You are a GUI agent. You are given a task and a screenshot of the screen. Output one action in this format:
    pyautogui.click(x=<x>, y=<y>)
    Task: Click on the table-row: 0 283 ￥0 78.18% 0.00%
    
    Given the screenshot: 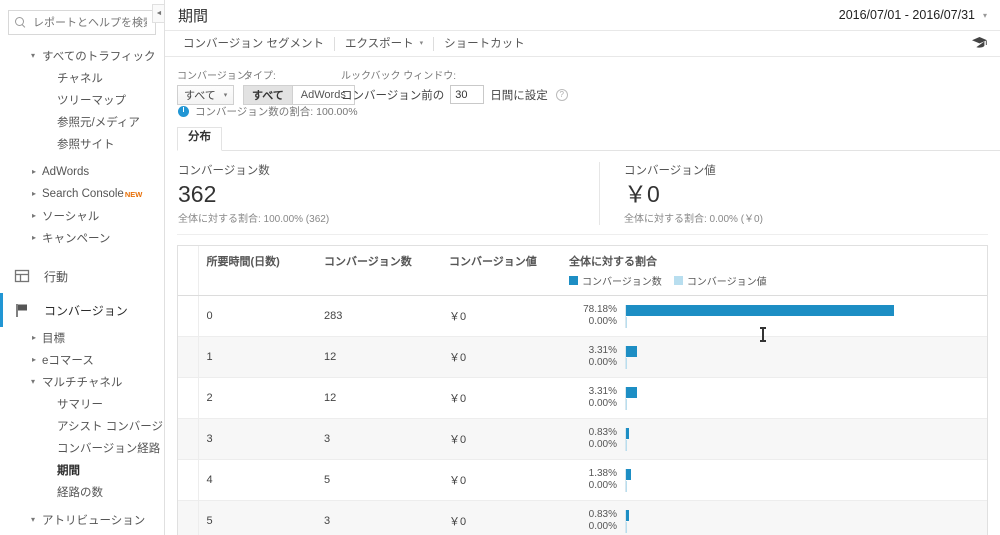 What is the action you would take?
    pyautogui.click(x=582, y=316)
    